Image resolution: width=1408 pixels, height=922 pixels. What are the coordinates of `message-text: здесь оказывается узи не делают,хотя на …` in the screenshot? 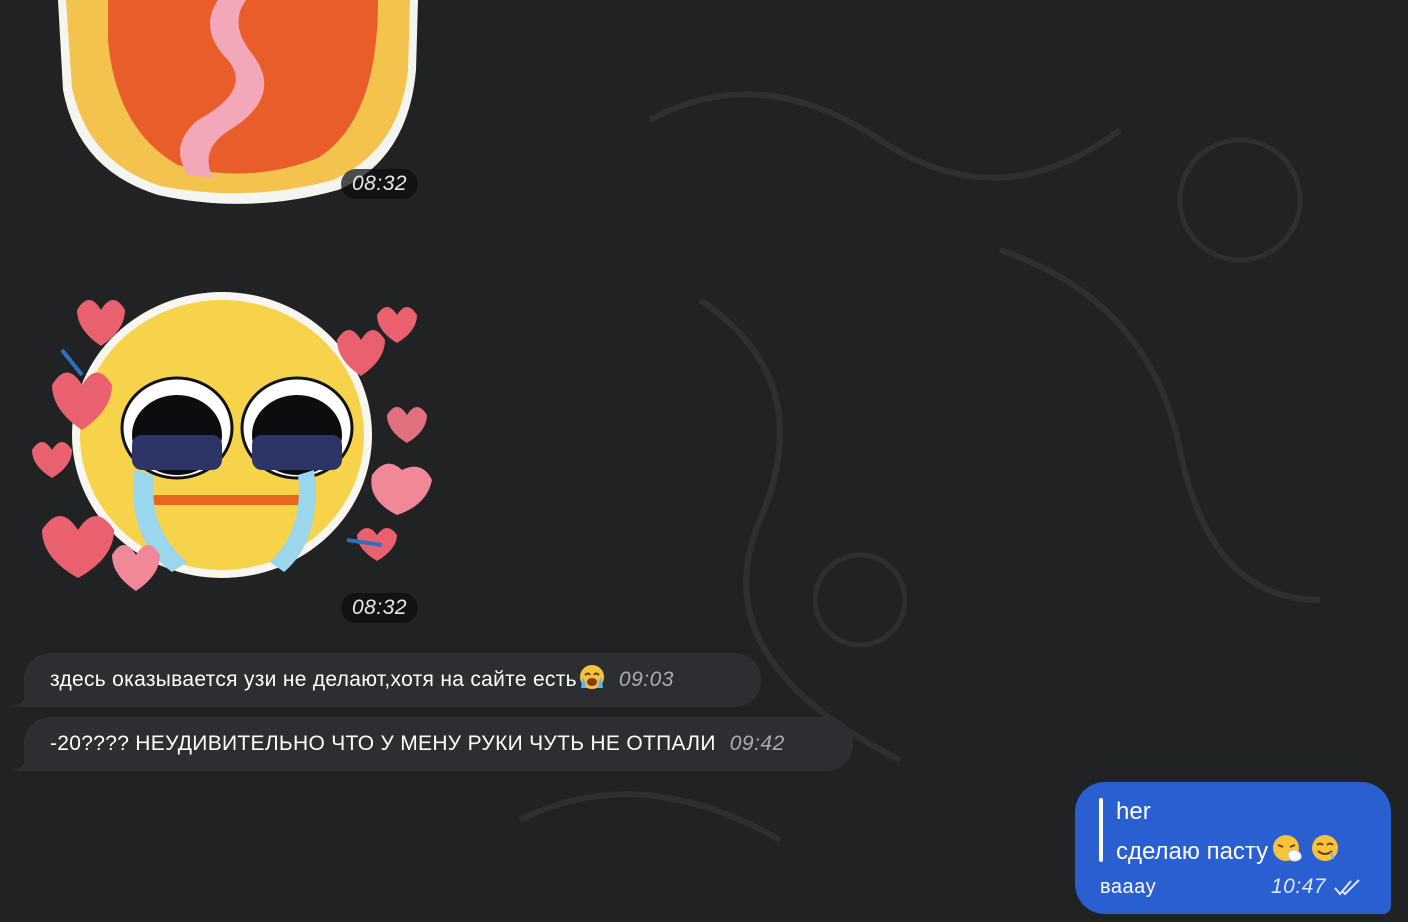 It's located at (313, 679).